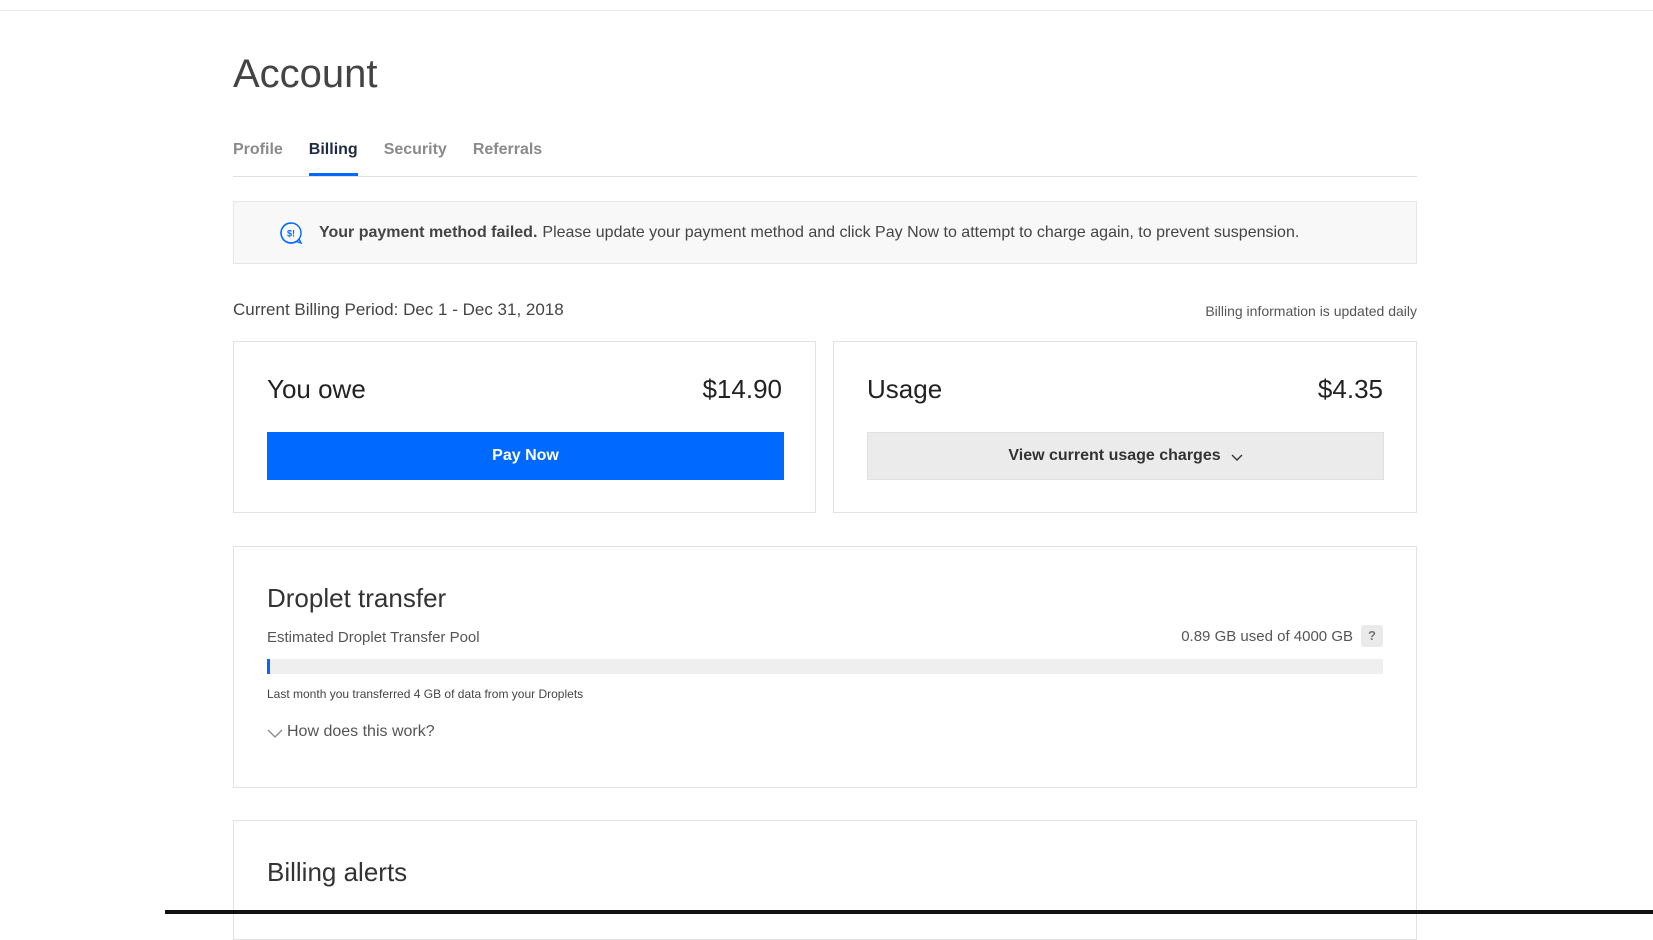  I want to click on transfer-progress-bar, so click(825, 666).